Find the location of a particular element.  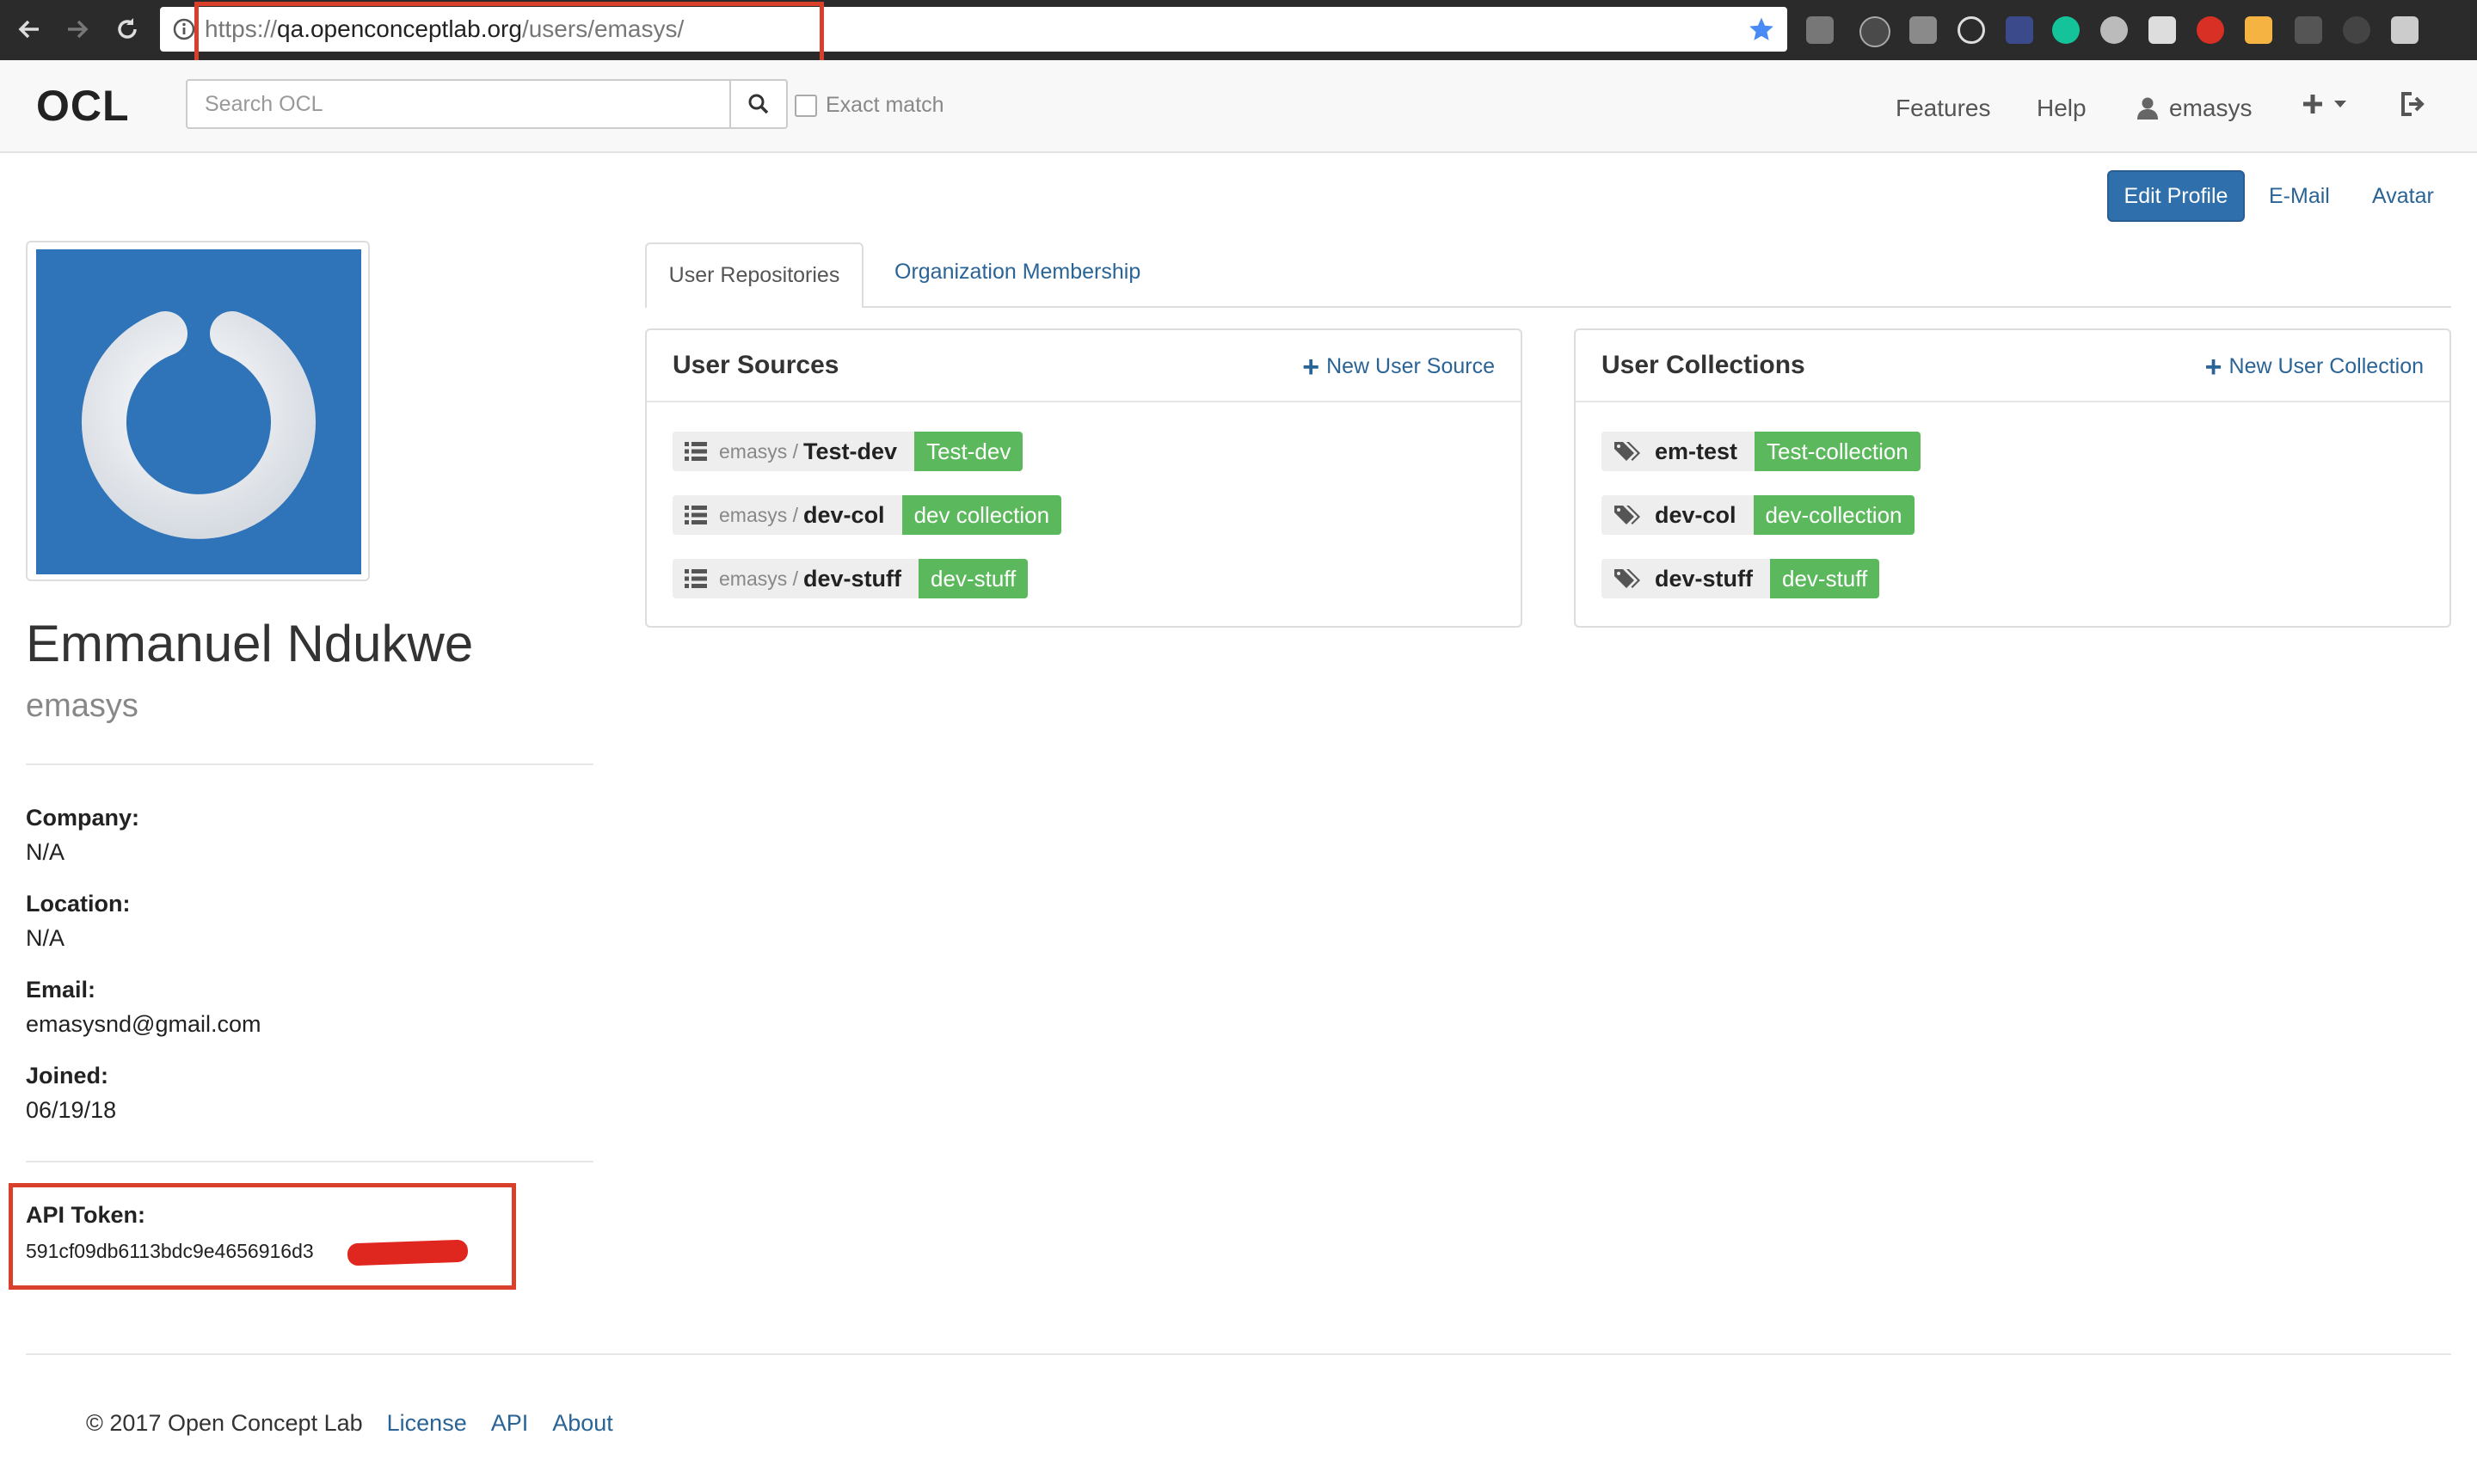

email-value: emasysnd@gmail.com is located at coordinates (143, 1024).